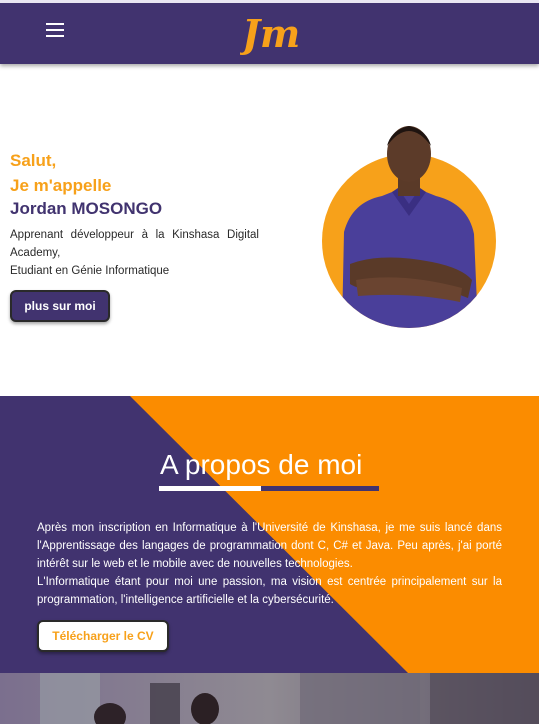 This screenshot has width=539, height=724. I want to click on title-underline, so click(269, 488).